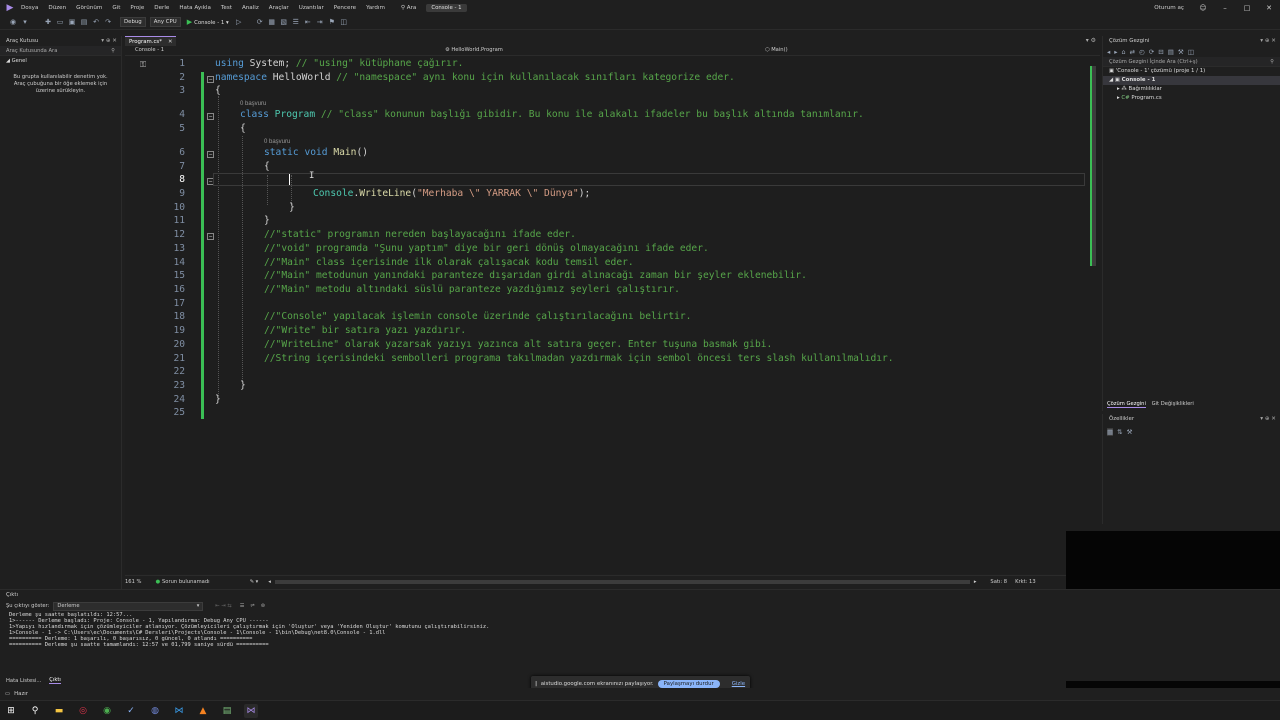 The height and width of the screenshot is (720, 1280). What do you see at coordinates (279, 8) in the screenshot?
I see `menu-tools: Araçlar` at bounding box center [279, 8].